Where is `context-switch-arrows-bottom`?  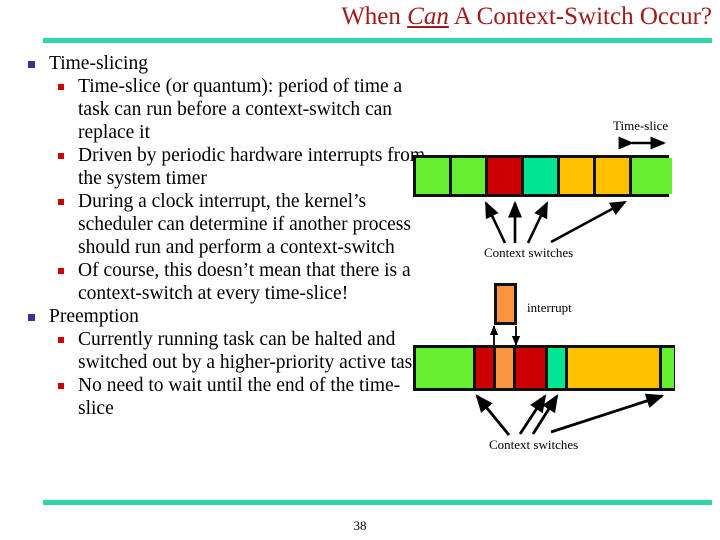
context-switch-arrows-bottom is located at coordinates (570, 414).